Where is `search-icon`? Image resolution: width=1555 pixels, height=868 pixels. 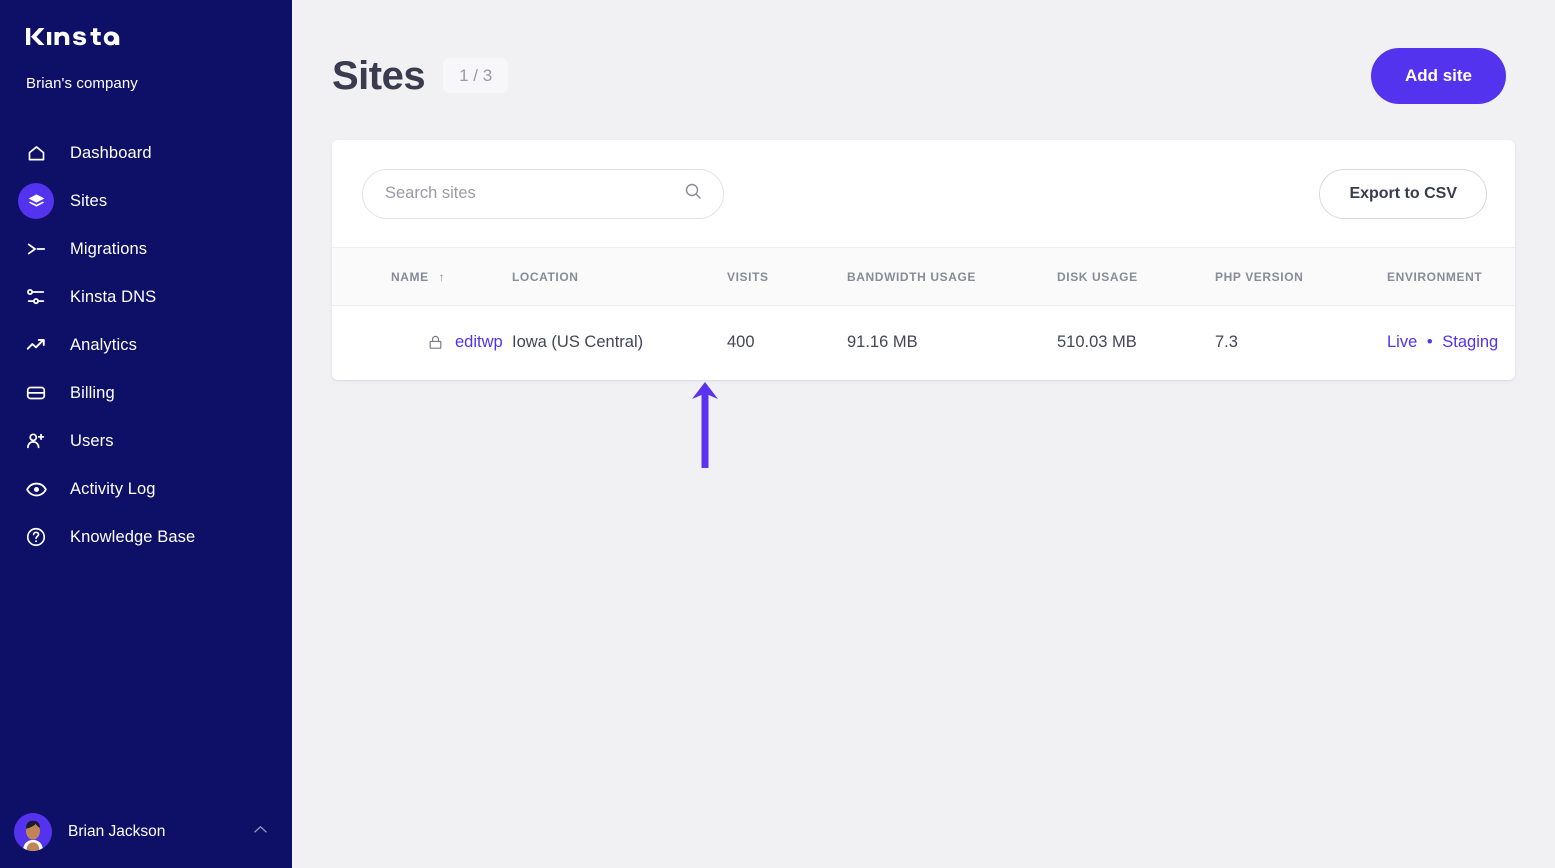
search-icon is located at coordinates (693, 193).